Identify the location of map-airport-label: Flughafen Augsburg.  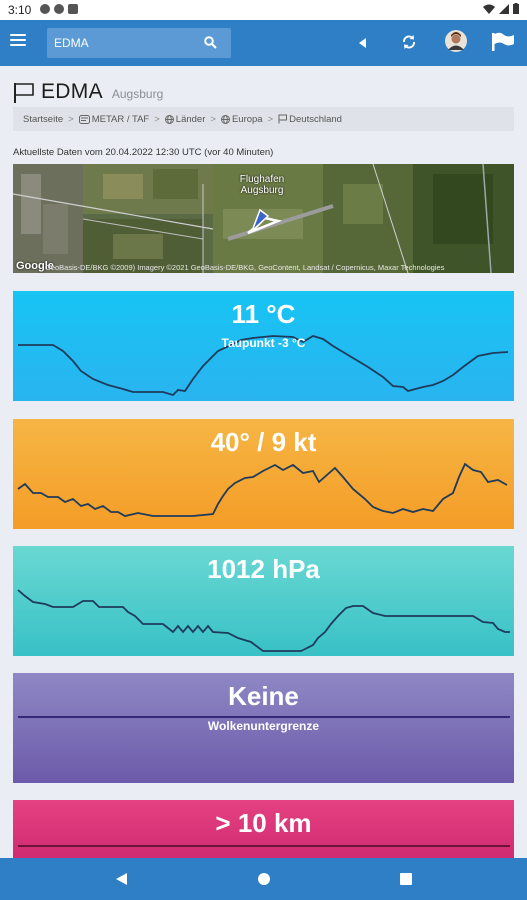
(262, 185).